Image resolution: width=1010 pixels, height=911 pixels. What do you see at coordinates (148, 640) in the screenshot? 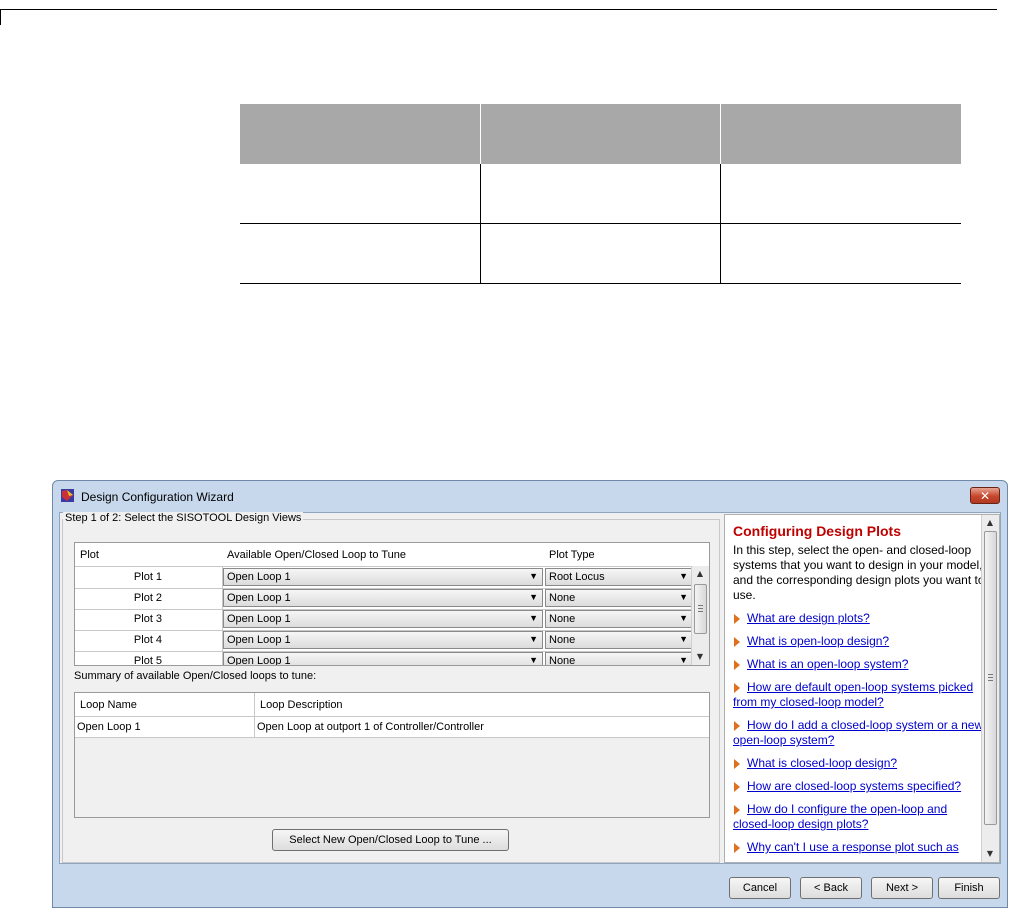
I see `plot-name: Plot 4` at bounding box center [148, 640].